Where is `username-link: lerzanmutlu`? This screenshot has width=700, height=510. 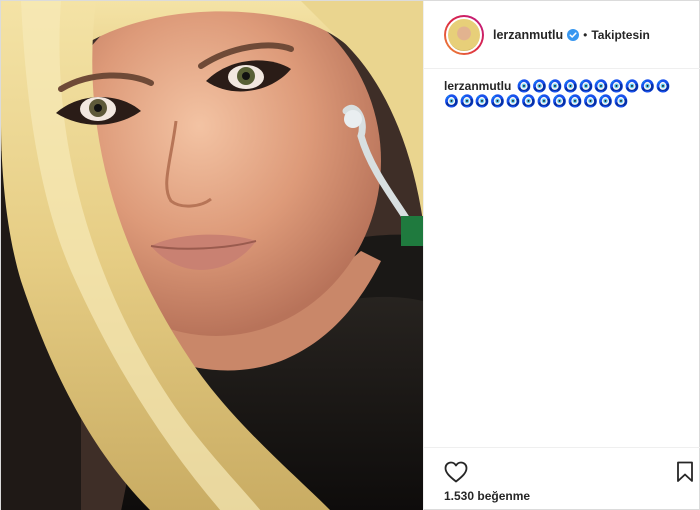 username-link: lerzanmutlu is located at coordinates (528, 35).